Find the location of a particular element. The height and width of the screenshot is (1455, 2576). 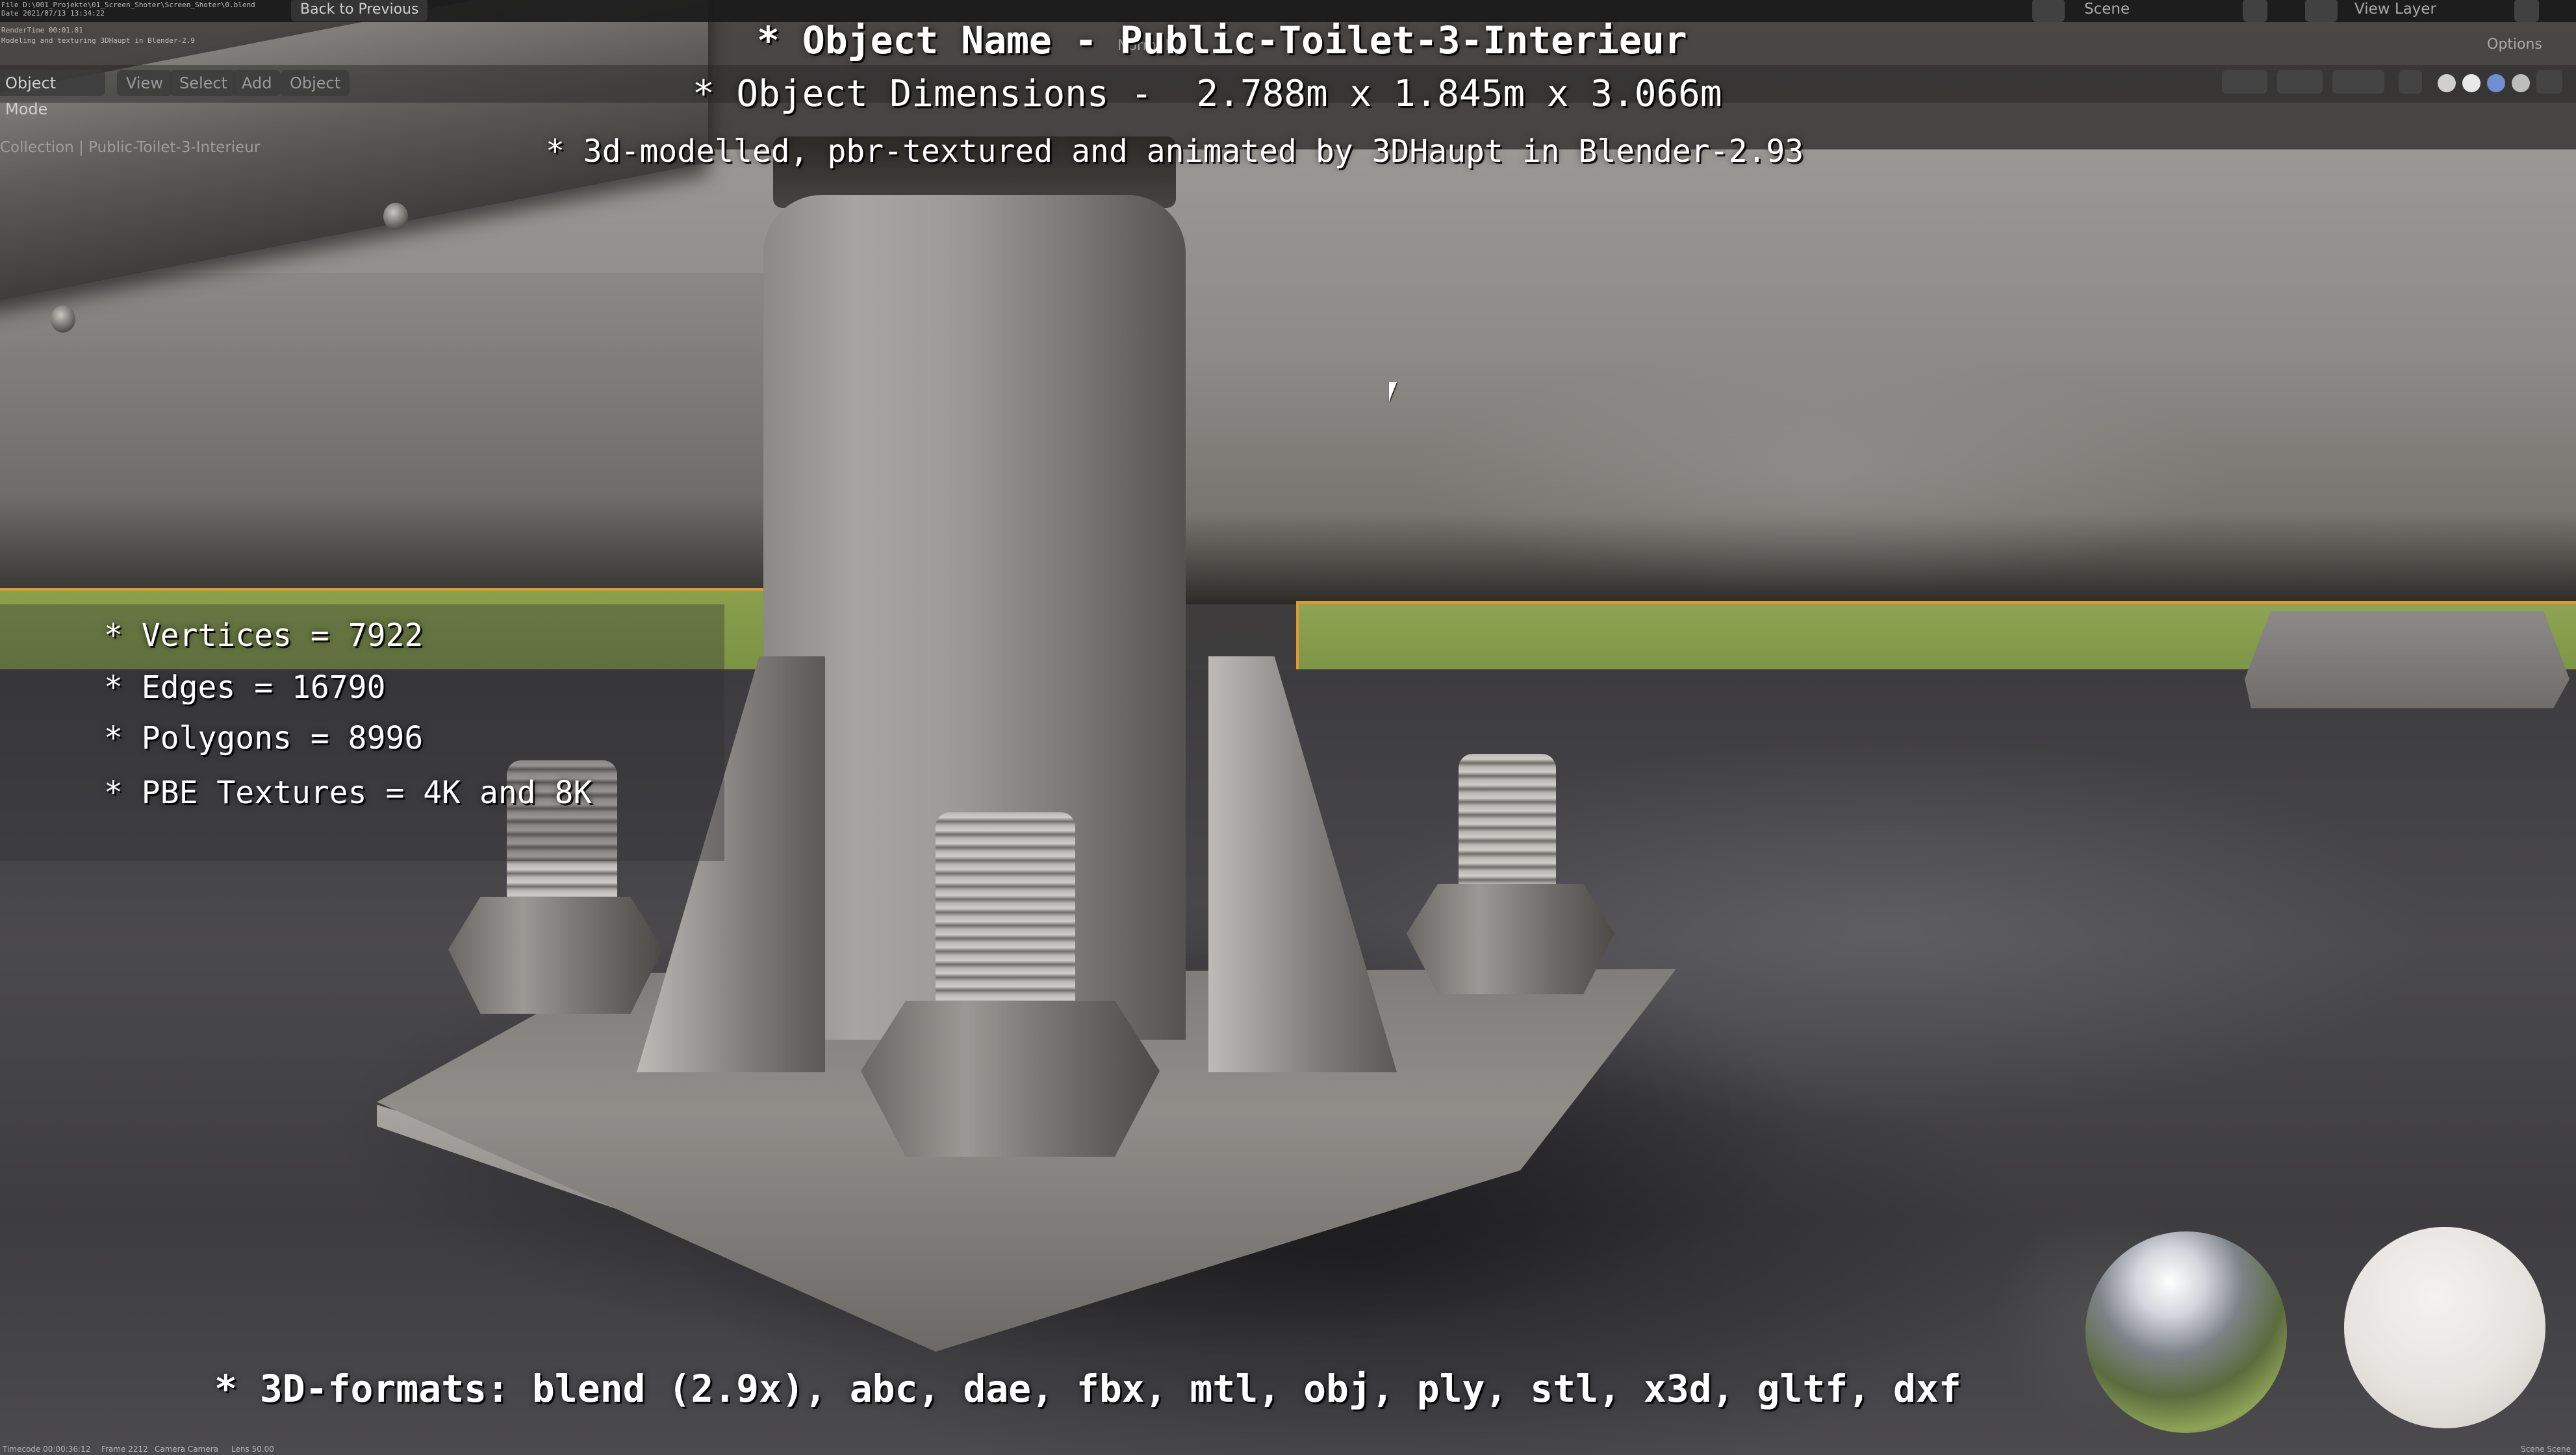

new-view-layer-icon is located at coordinates (2526, 11).